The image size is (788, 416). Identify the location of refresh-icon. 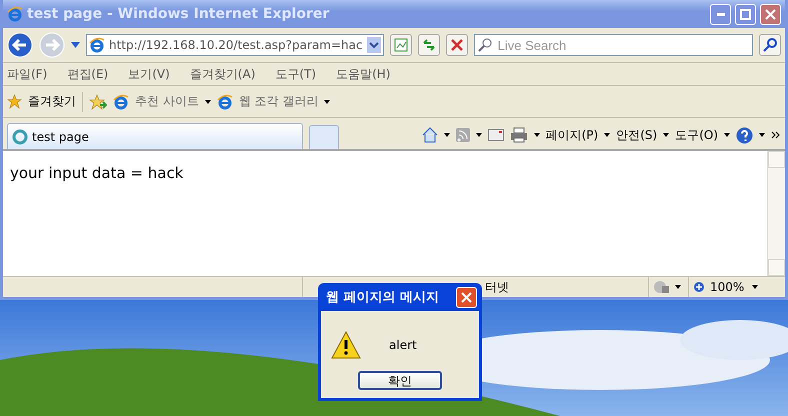
(429, 45).